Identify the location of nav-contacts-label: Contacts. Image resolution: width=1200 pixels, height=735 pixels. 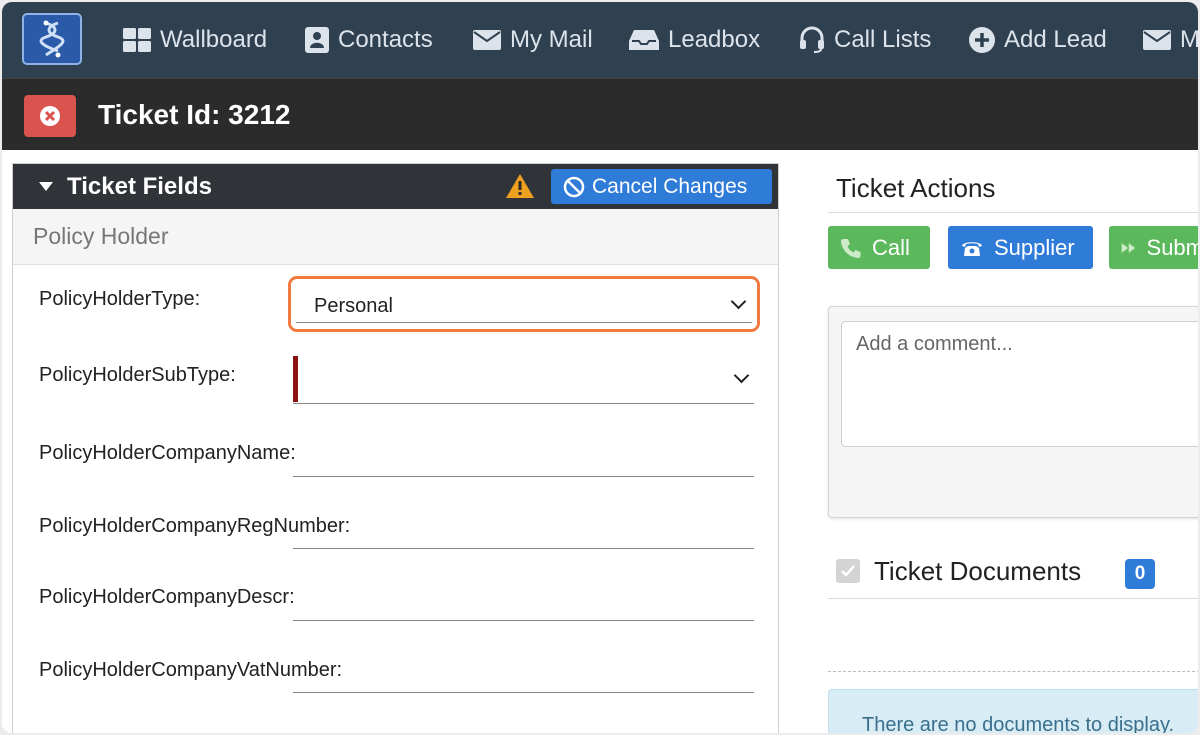
(385, 39).